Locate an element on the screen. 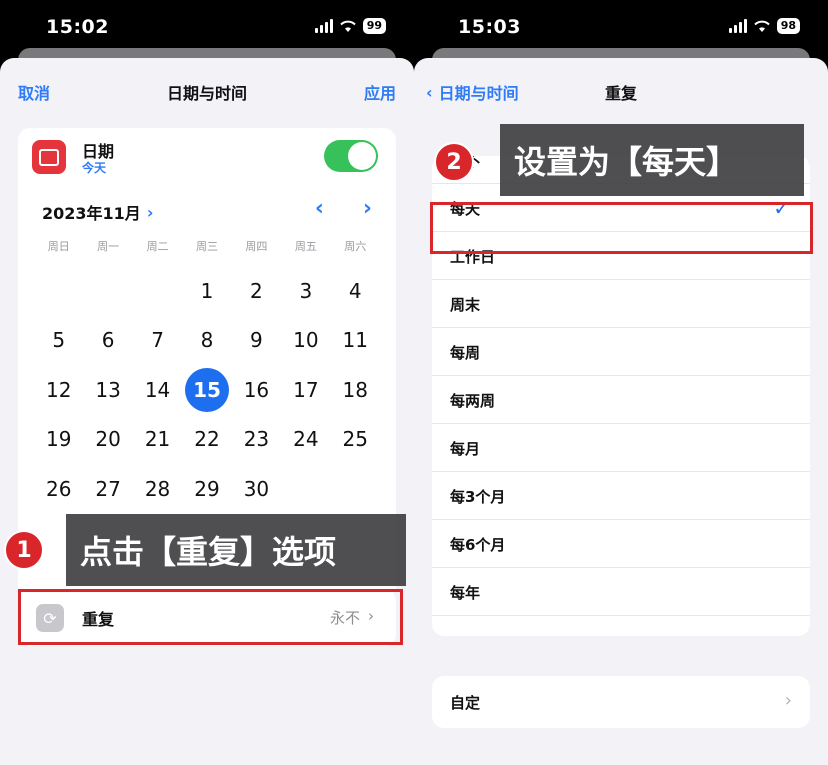 The height and width of the screenshot is (765, 828). calendar-day: 4 is located at coordinates (355, 291).